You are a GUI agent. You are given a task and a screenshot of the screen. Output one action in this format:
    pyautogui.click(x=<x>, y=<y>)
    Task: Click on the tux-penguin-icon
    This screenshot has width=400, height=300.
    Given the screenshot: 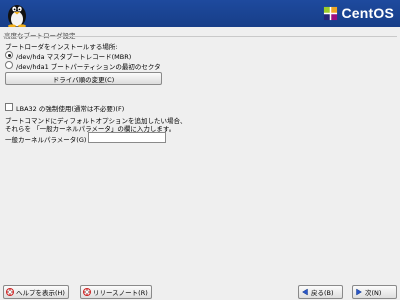 What is the action you would take?
    pyautogui.click(x=17, y=16)
    